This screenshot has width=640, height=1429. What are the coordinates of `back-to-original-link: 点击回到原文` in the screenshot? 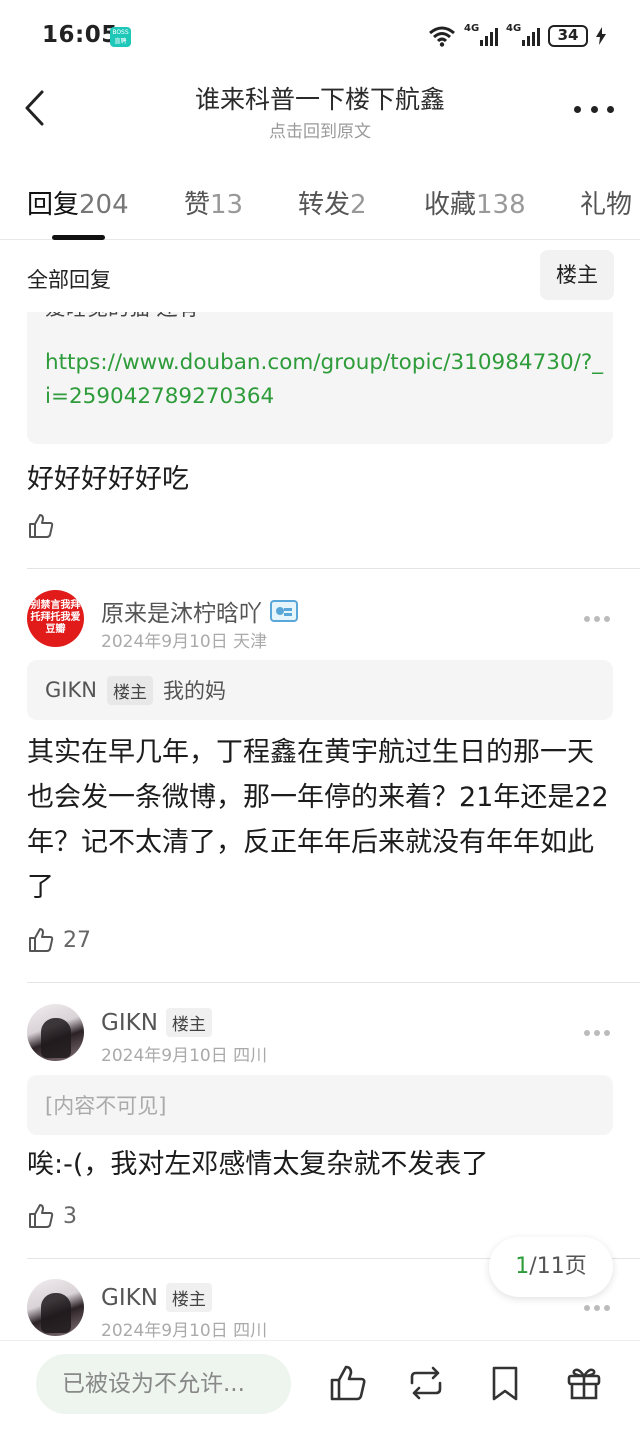 It's located at (320, 129).